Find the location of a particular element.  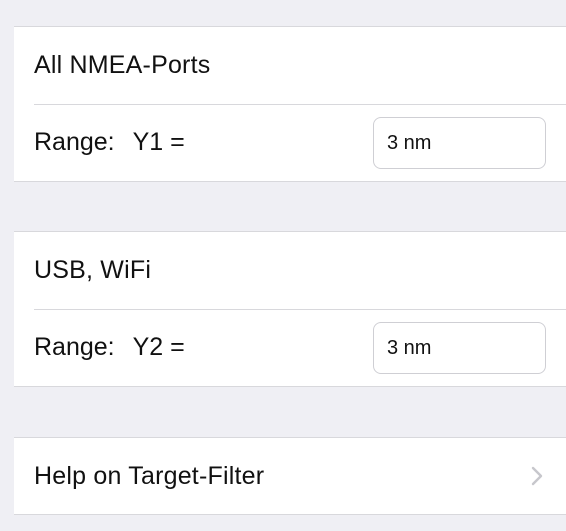

y2-range-input: 3 nm is located at coordinates (459, 348).